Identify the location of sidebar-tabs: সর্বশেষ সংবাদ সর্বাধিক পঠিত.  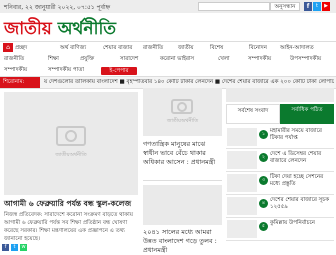
(280, 114).